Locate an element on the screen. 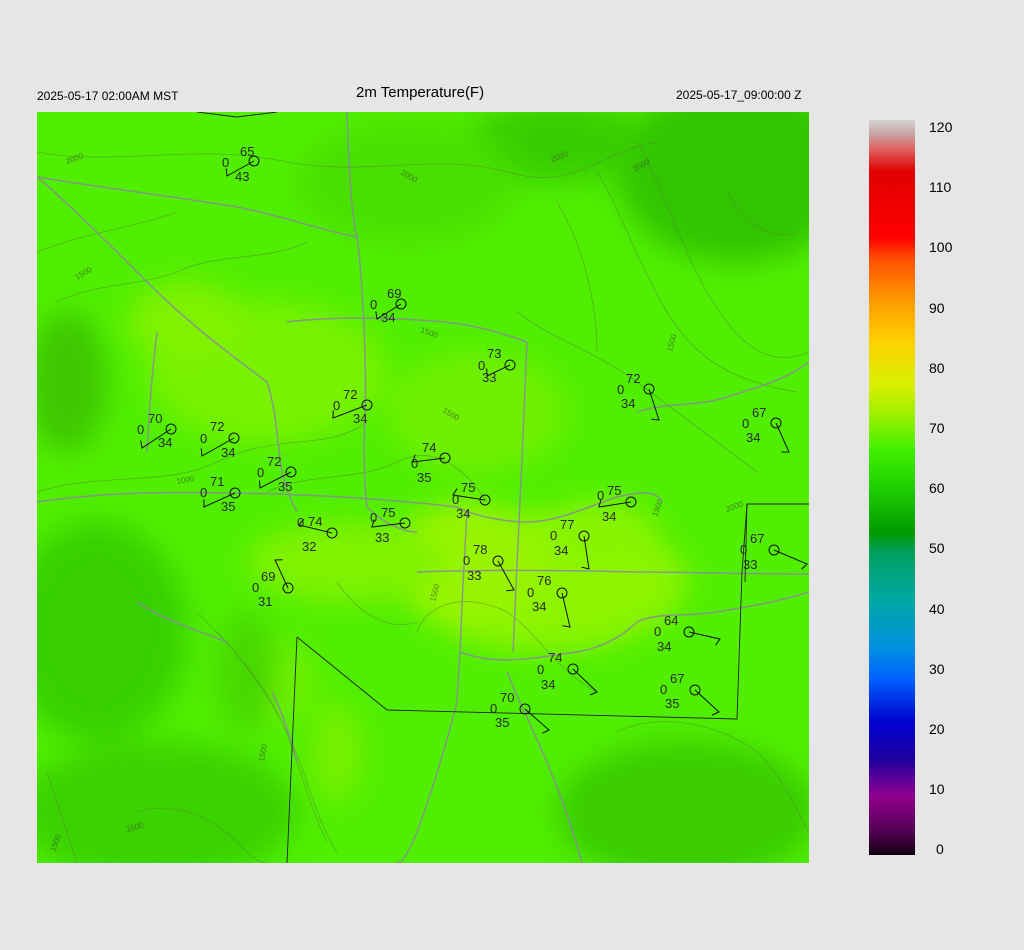  station-temperature: 73 is located at coordinates (494, 353).